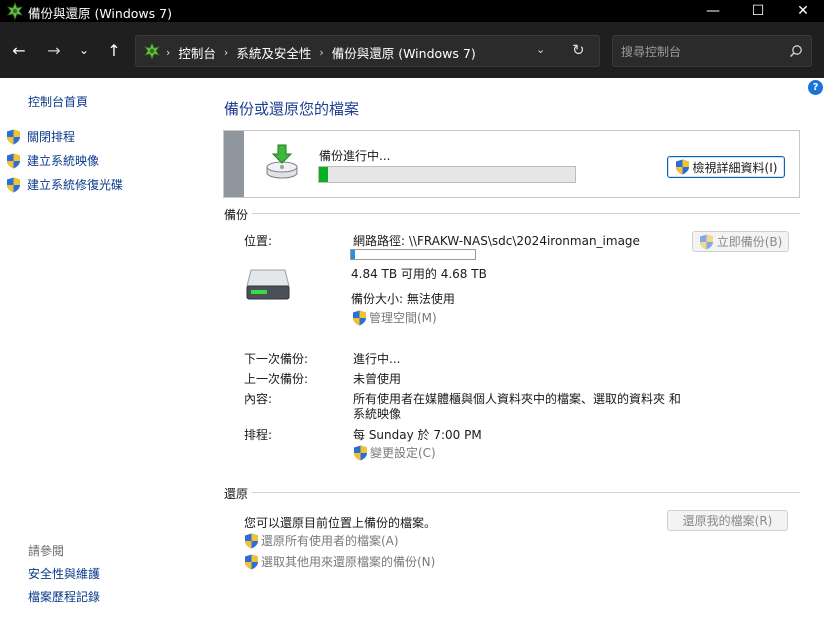 The image size is (824, 620). I want to click on restore-description: 您可以還原目前位置上備份的檔案。, so click(340, 523).